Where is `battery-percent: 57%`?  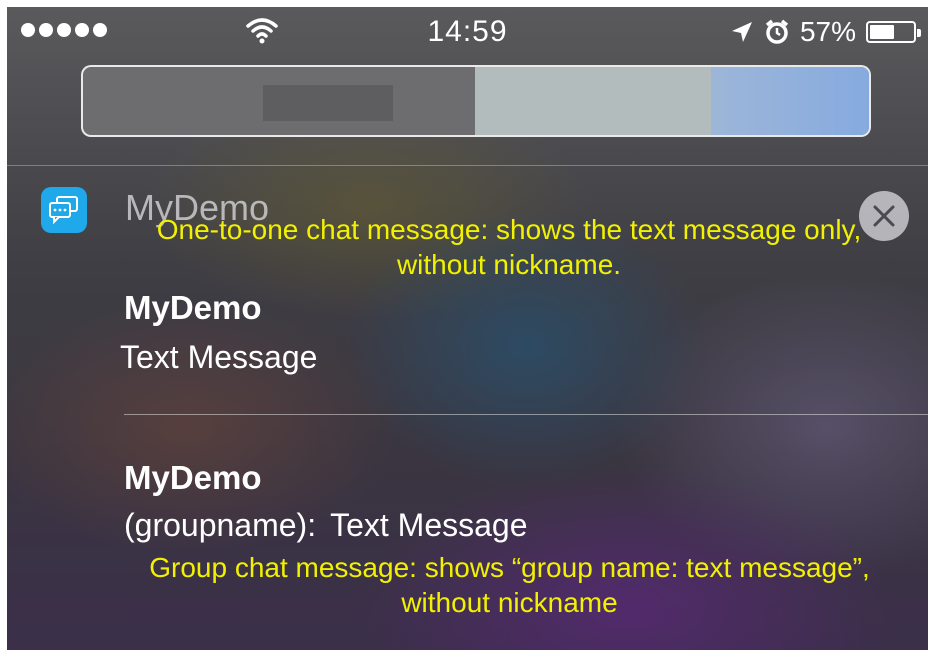
battery-percent: 57% is located at coordinates (827, 31).